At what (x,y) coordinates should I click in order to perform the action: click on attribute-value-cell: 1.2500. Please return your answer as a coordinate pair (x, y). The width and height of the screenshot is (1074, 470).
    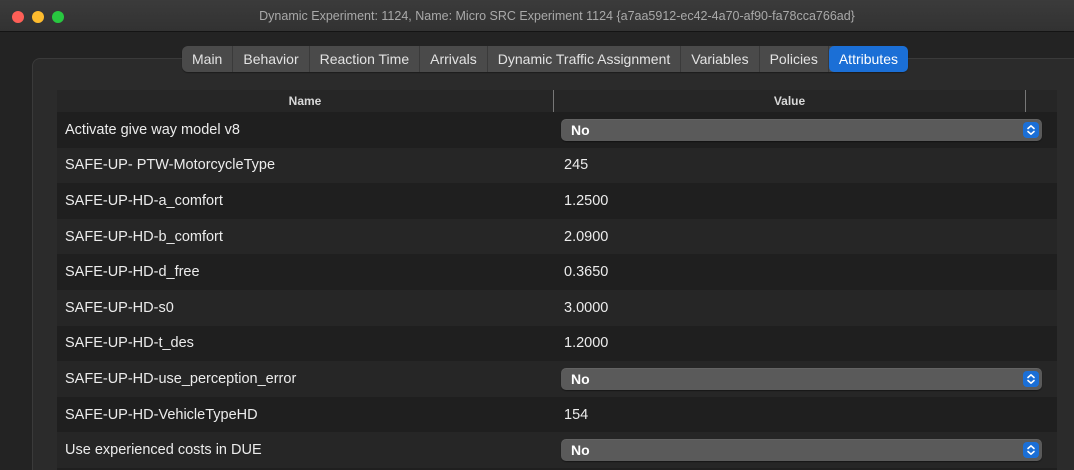
    Looking at the image, I should click on (805, 201).